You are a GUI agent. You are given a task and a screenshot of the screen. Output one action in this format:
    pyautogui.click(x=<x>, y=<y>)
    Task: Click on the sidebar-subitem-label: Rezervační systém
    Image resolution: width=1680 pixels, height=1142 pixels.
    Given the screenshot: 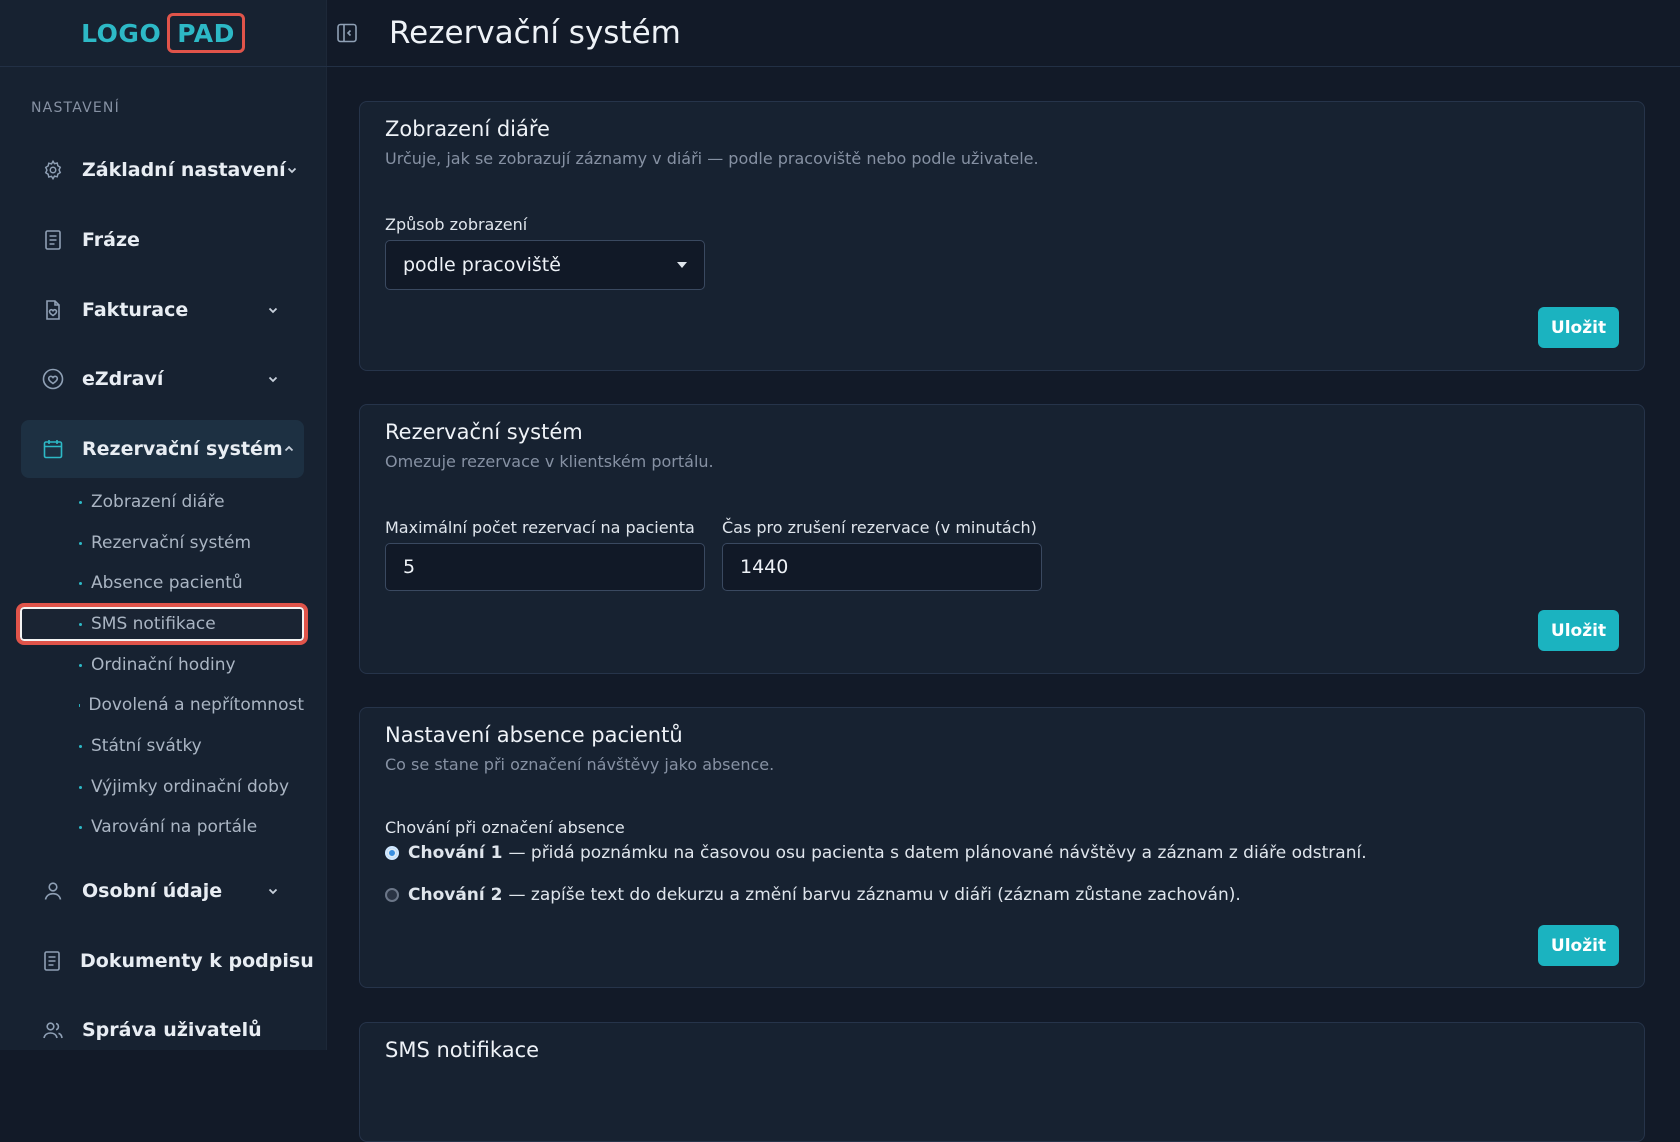 What is the action you would take?
    pyautogui.click(x=171, y=543)
    